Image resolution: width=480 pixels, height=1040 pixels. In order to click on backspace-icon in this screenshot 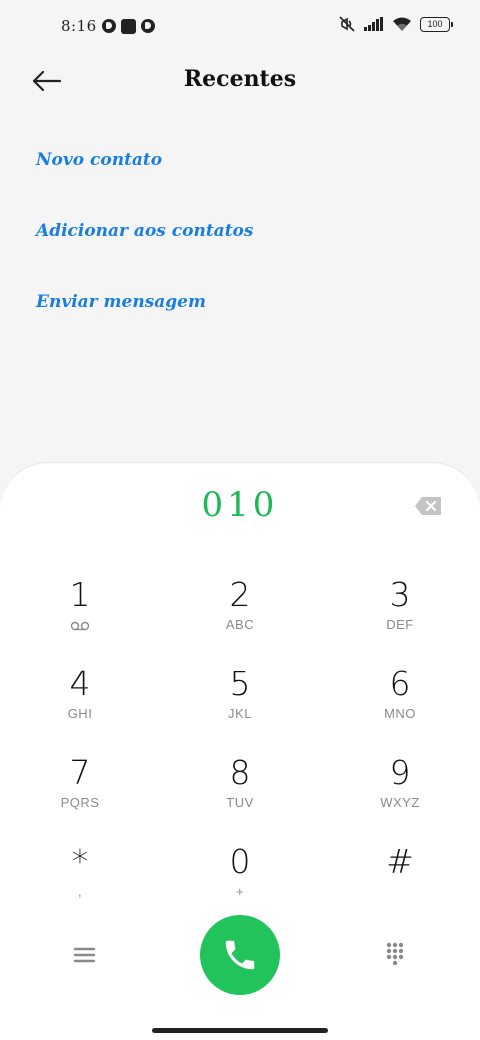, I will do `click(428, 506)`.